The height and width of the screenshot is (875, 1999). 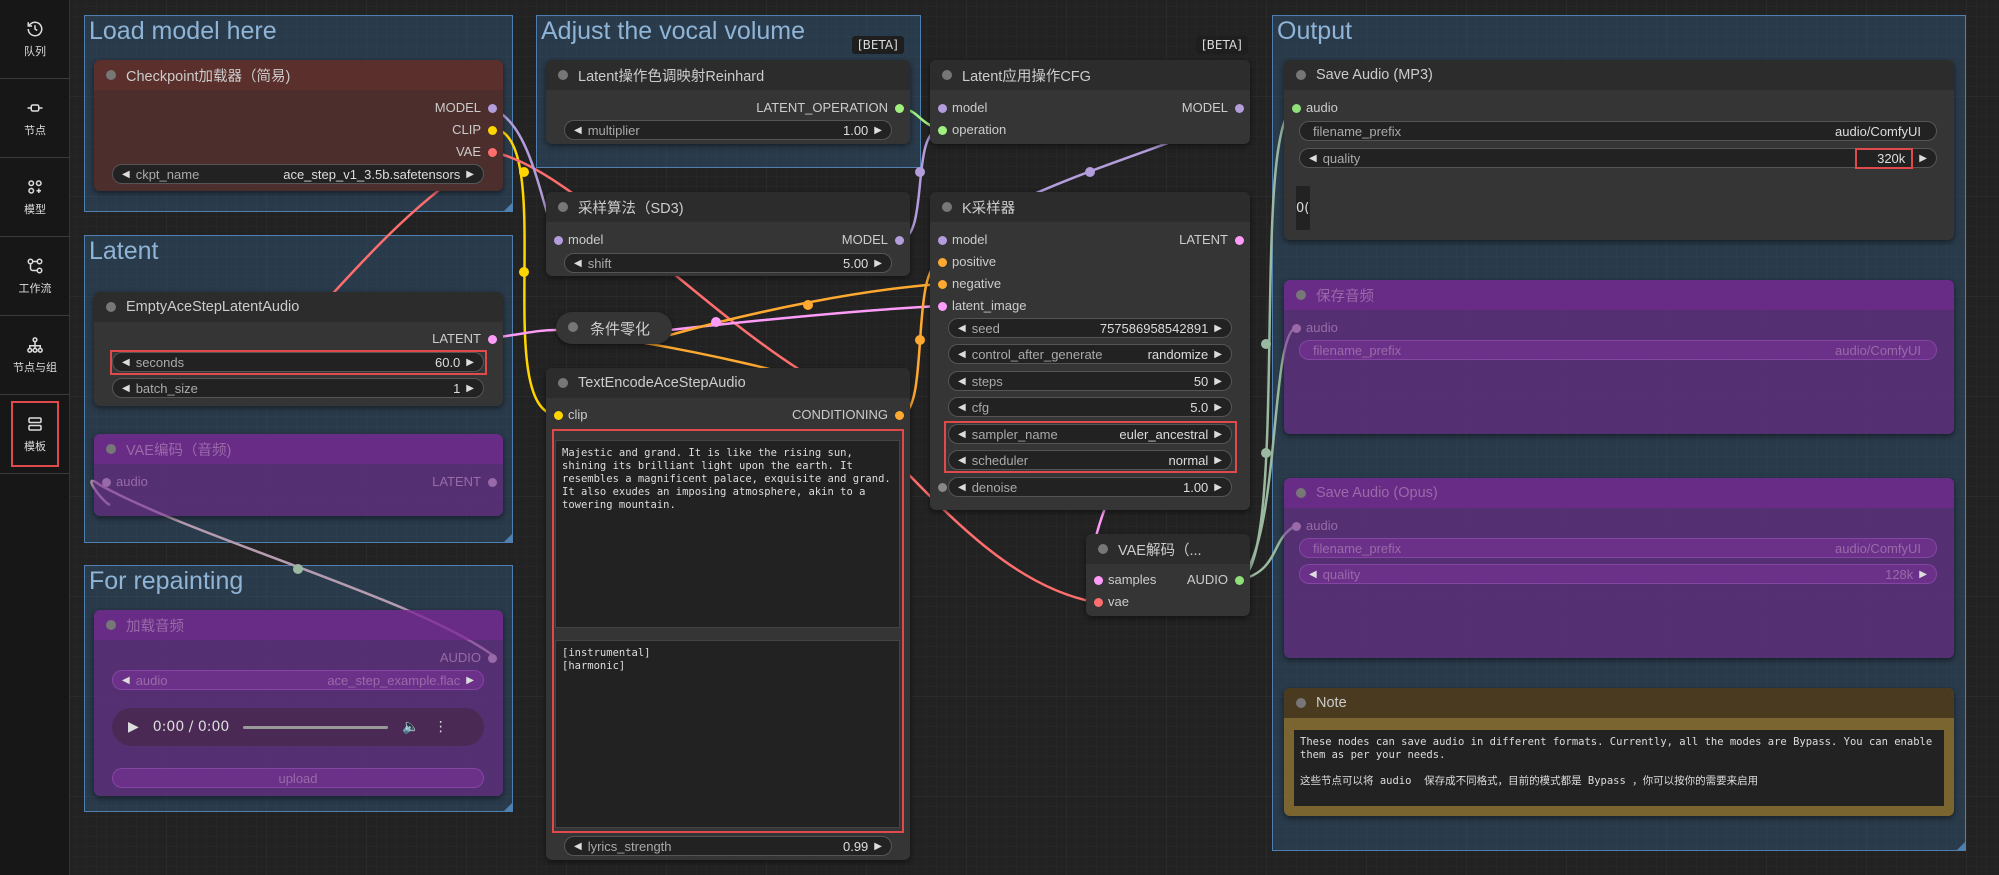 I want to click on sidebar-item-models: 模型, so click(x=35, y=197).